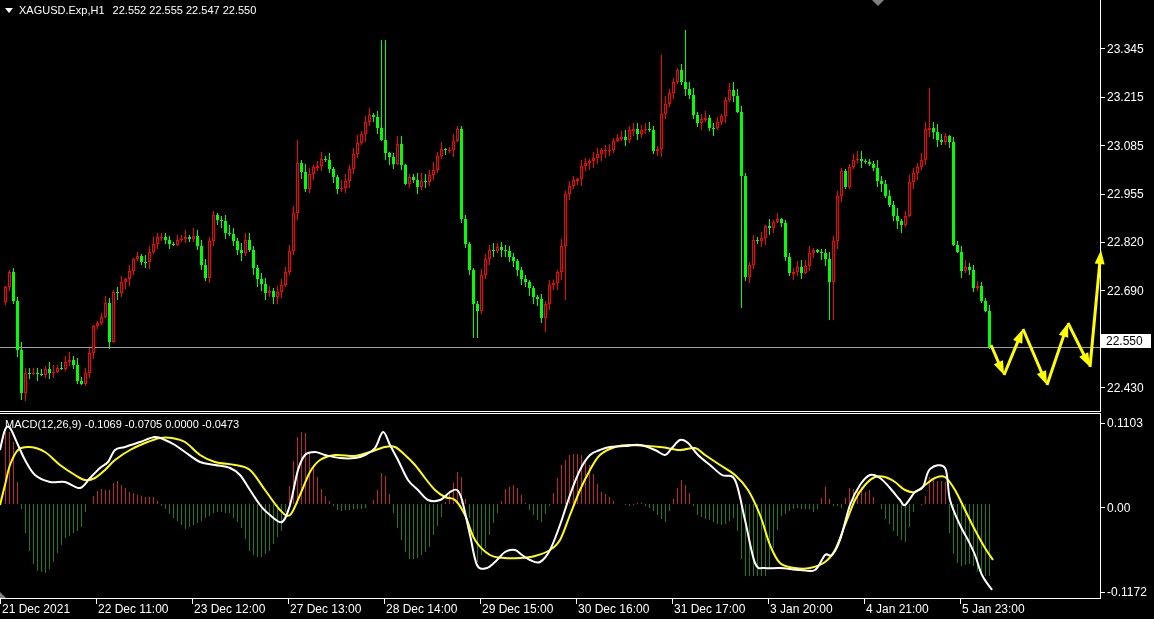 Image resolution: width=1154 pixels, height=619 pixels. Describe the element at coordinates (184, 10) in the screenshot. I see `quote-prices: 22.552 22.555 22.547 22.550` at that location.